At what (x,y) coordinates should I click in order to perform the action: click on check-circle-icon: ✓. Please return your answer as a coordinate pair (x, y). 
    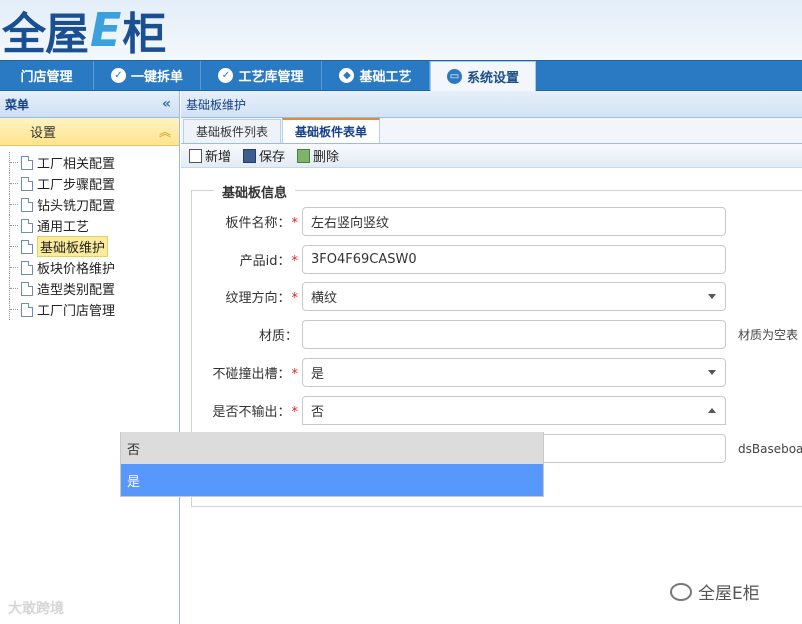
    Looking at the image, I should click on (226, 75).